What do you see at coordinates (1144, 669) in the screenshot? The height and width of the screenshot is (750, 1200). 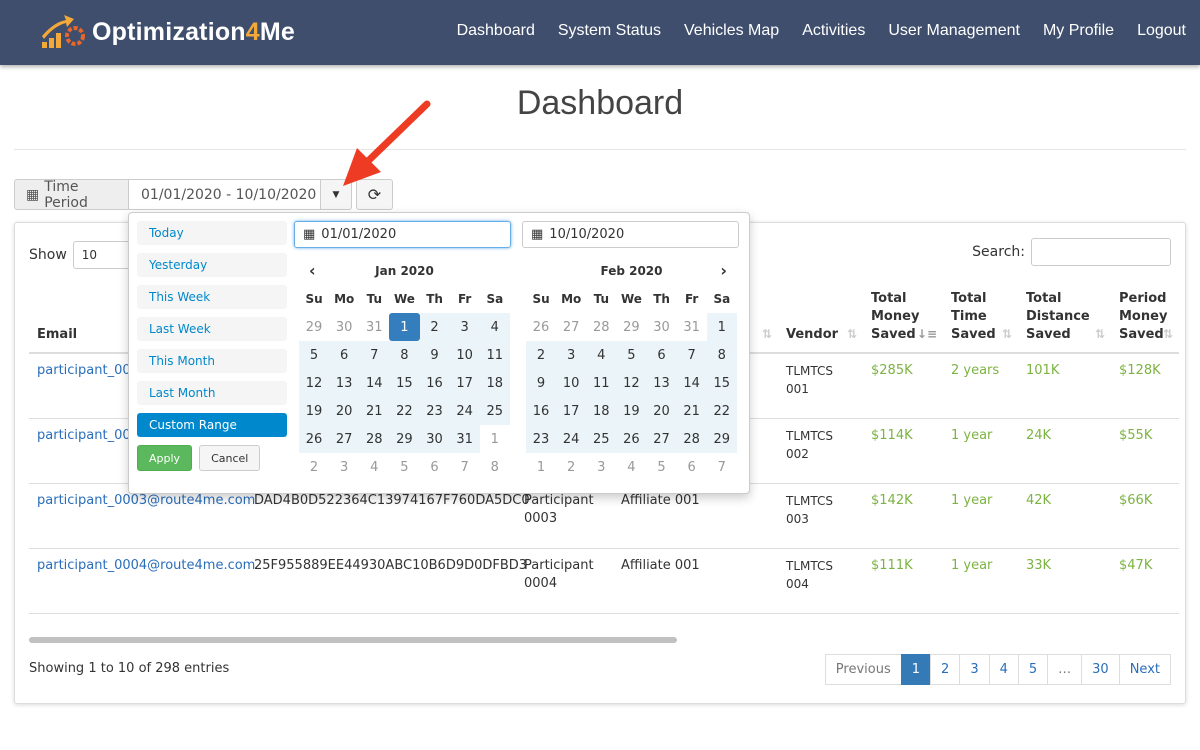 I see `page-next: Next` at bounding box center [1144, 669].